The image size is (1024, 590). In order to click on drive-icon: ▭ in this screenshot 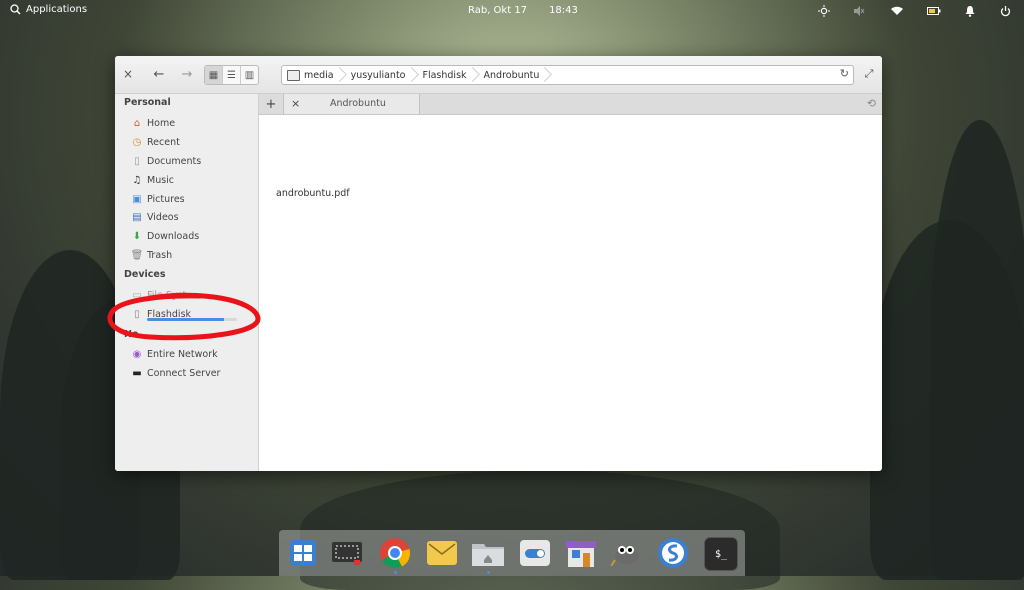, I will do `click(137, 295)`.